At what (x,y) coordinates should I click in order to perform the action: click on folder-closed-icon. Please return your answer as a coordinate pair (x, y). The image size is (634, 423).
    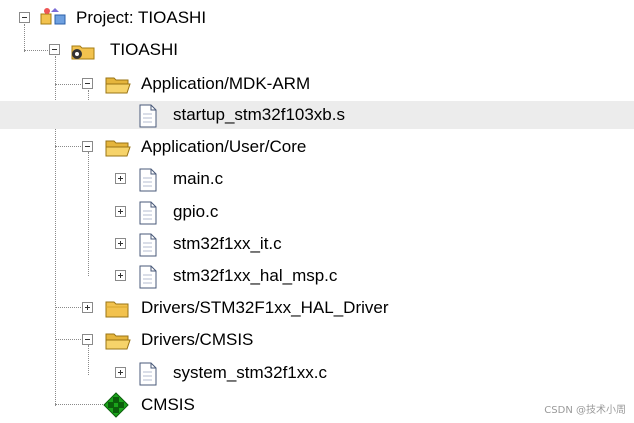
    Looking at the image, I should click on (118, 310).